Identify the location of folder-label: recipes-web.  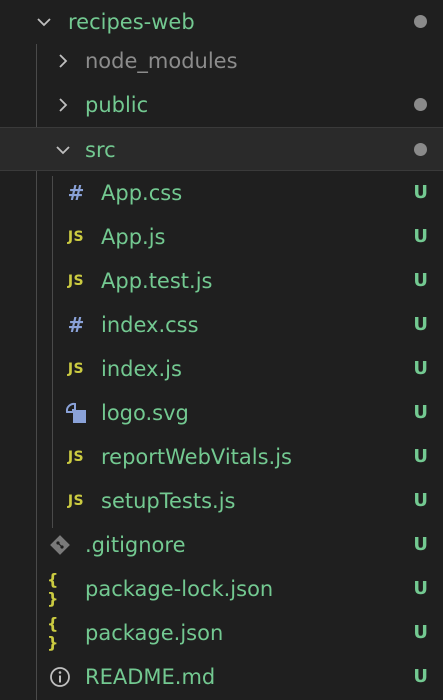
(131, 22).